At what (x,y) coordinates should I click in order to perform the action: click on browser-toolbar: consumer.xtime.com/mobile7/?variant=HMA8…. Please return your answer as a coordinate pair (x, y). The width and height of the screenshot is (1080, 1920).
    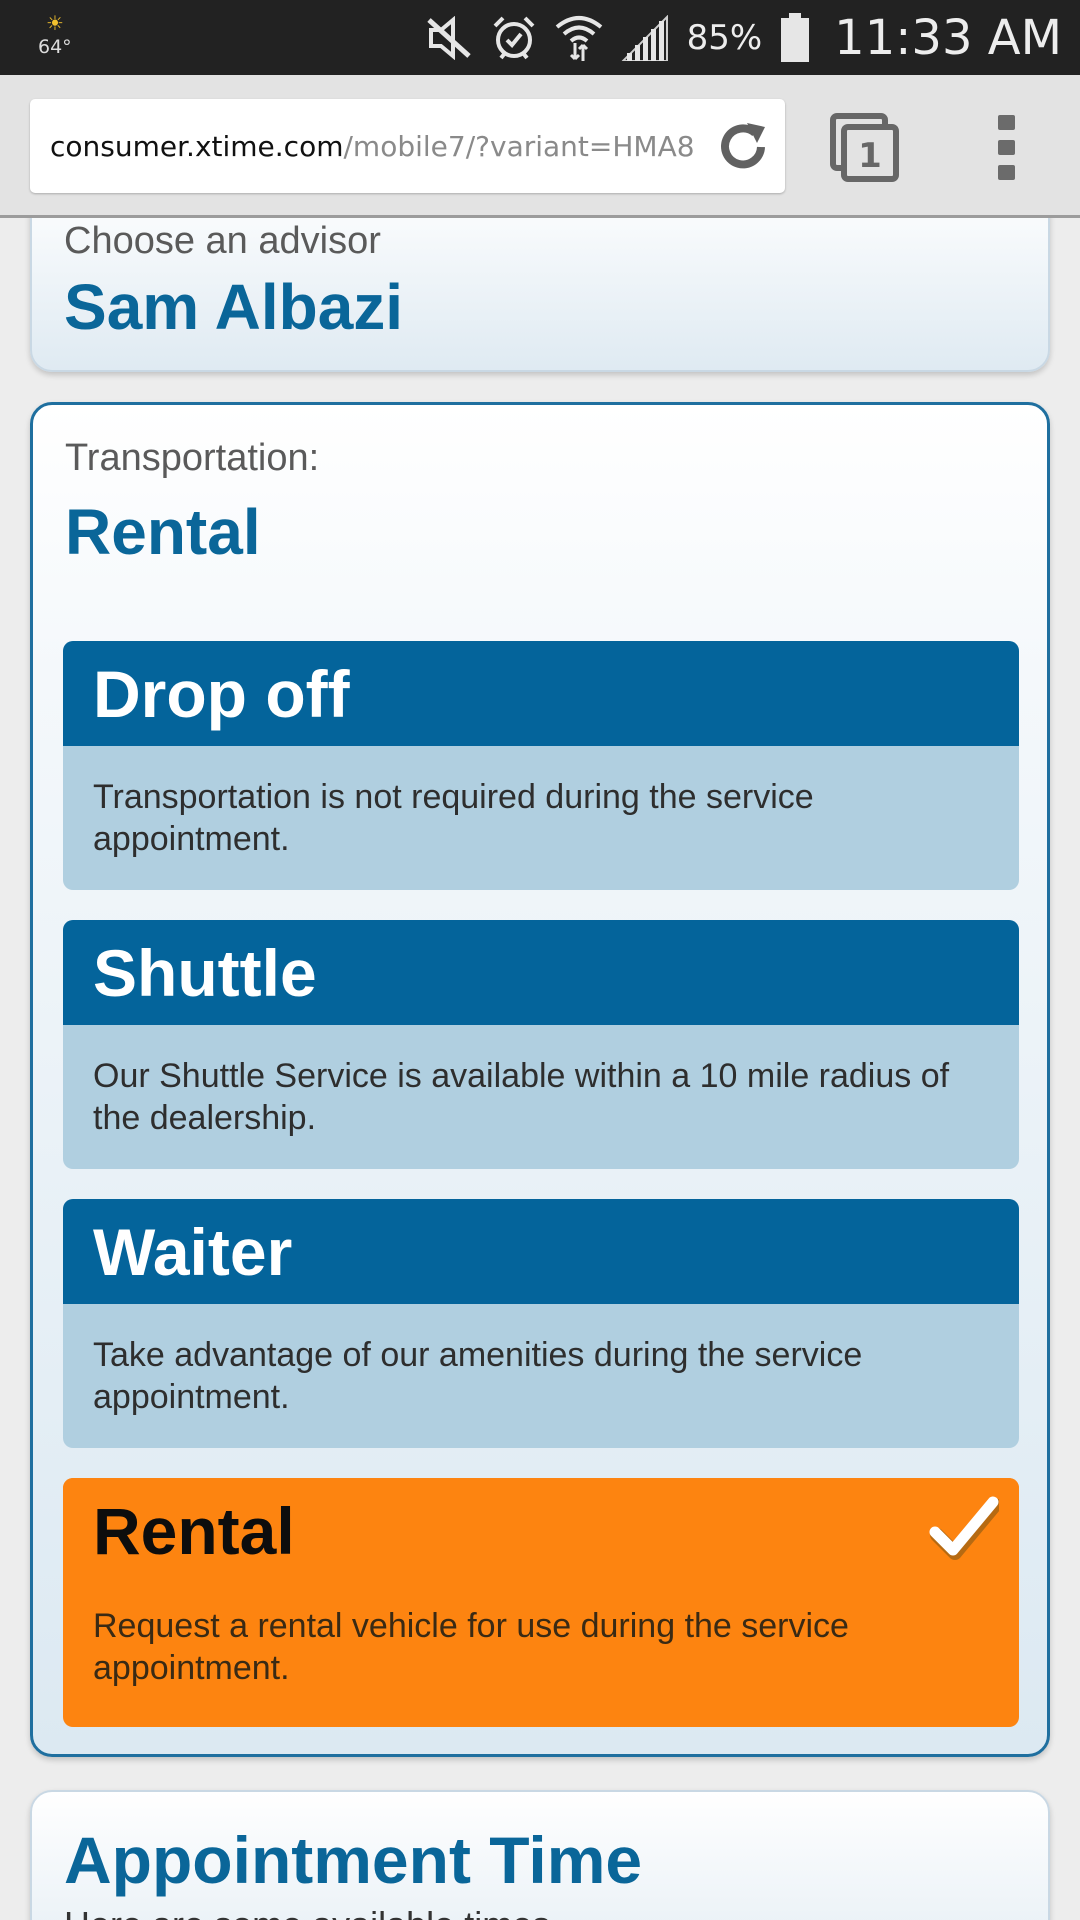
    Looking at the image, I should click on (540, 146).